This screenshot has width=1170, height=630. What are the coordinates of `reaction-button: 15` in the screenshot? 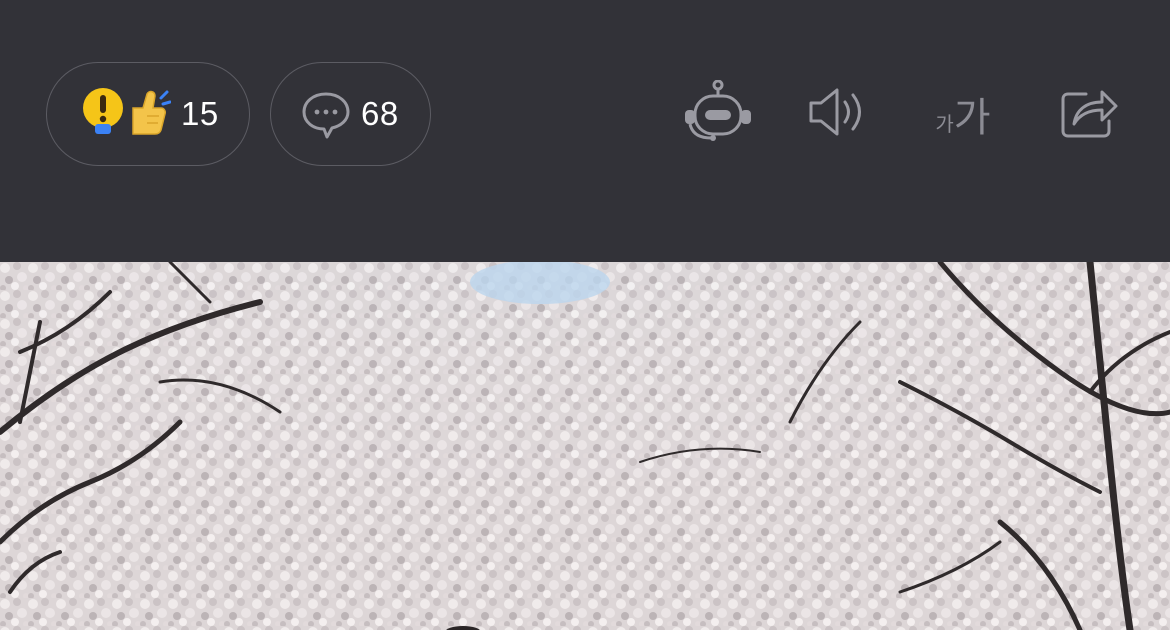 It's located at (148, 114).